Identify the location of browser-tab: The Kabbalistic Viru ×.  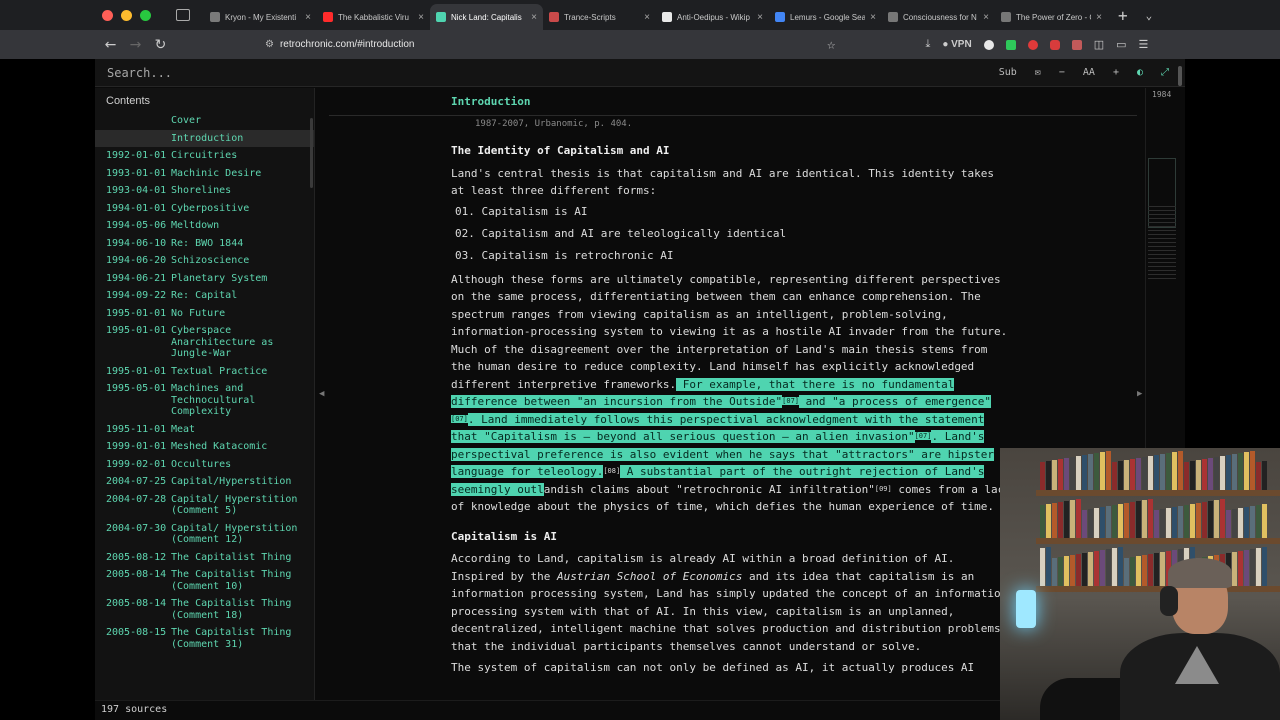
(373, 17).